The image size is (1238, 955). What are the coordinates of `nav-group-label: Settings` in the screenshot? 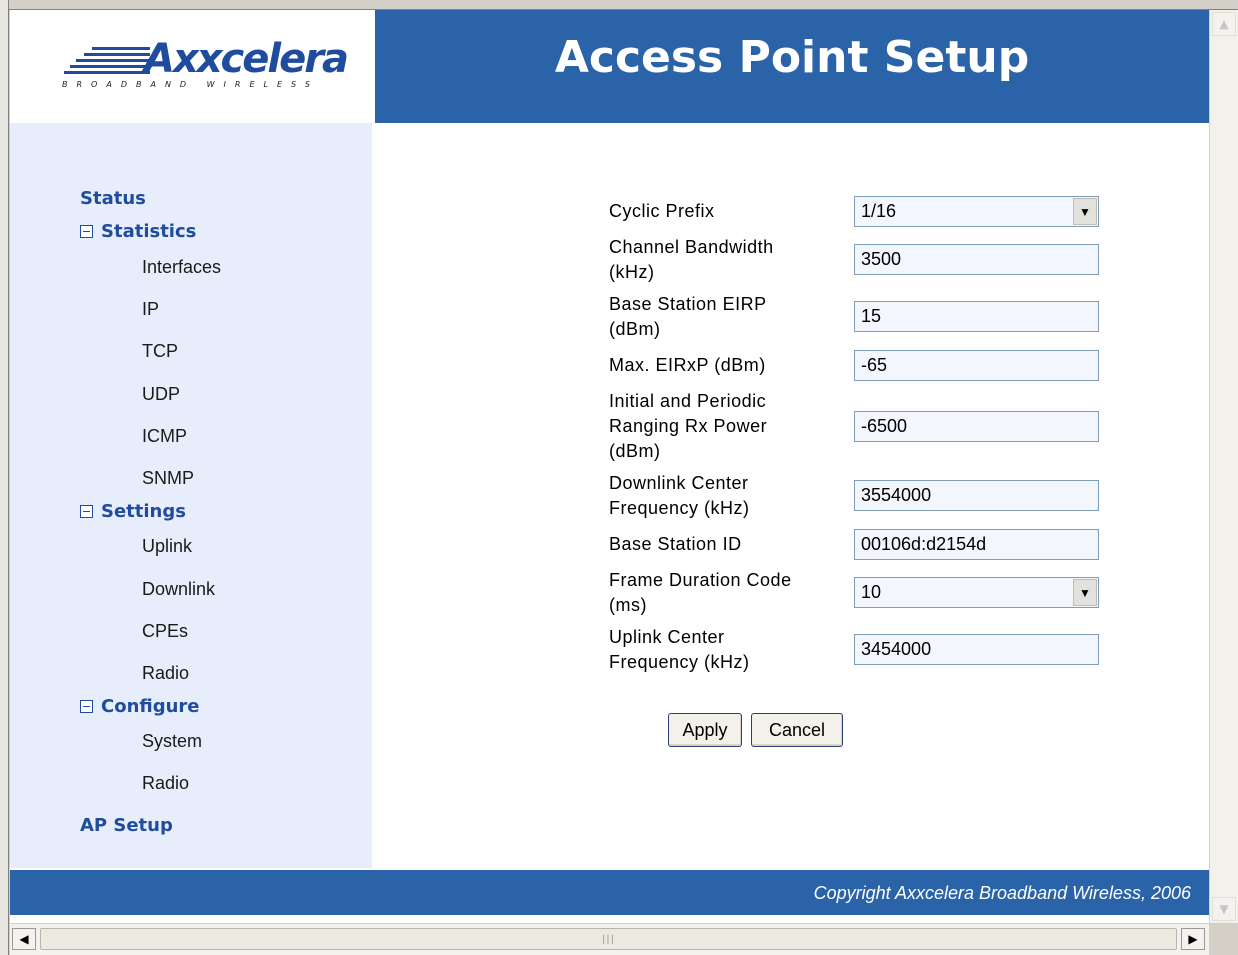 It's located at (143, 511).